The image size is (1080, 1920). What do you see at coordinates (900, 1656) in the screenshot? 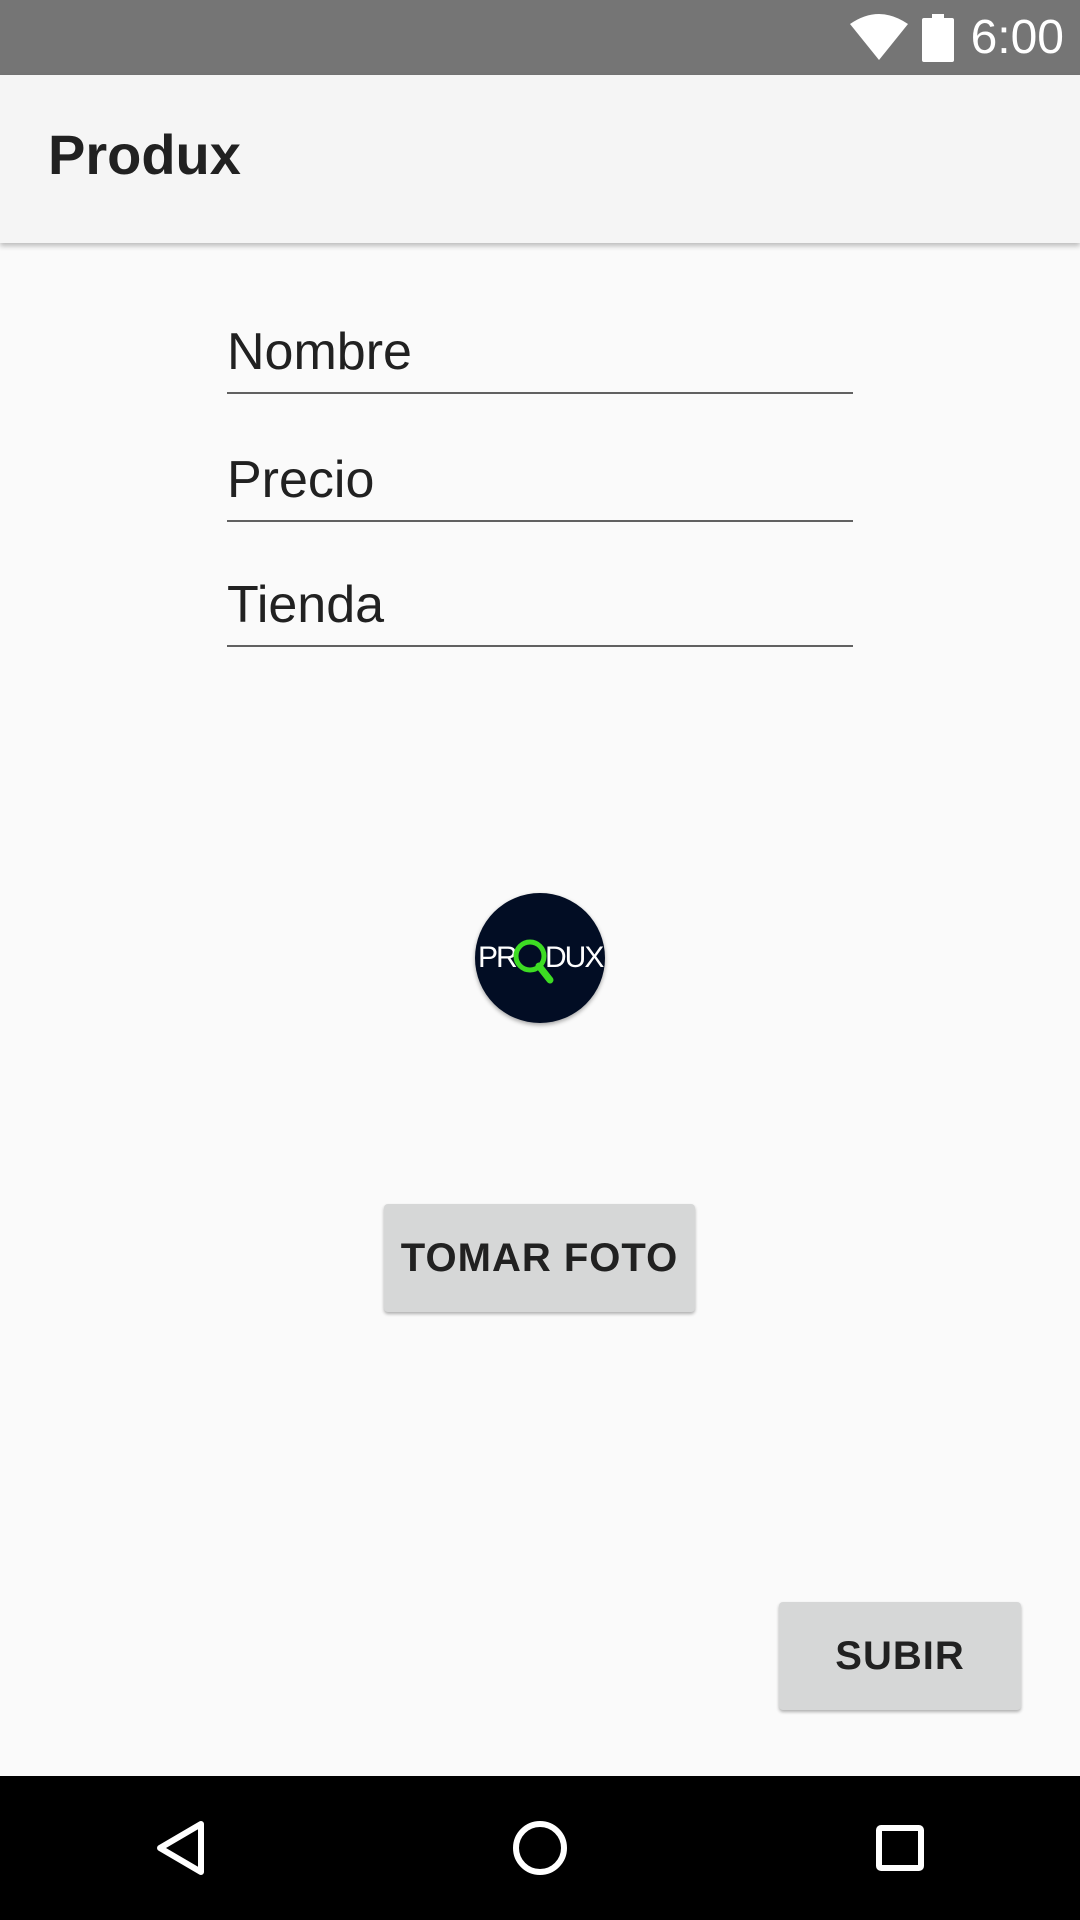
I see `upload-button: SUBIR` at bounding box center [900, 1656].